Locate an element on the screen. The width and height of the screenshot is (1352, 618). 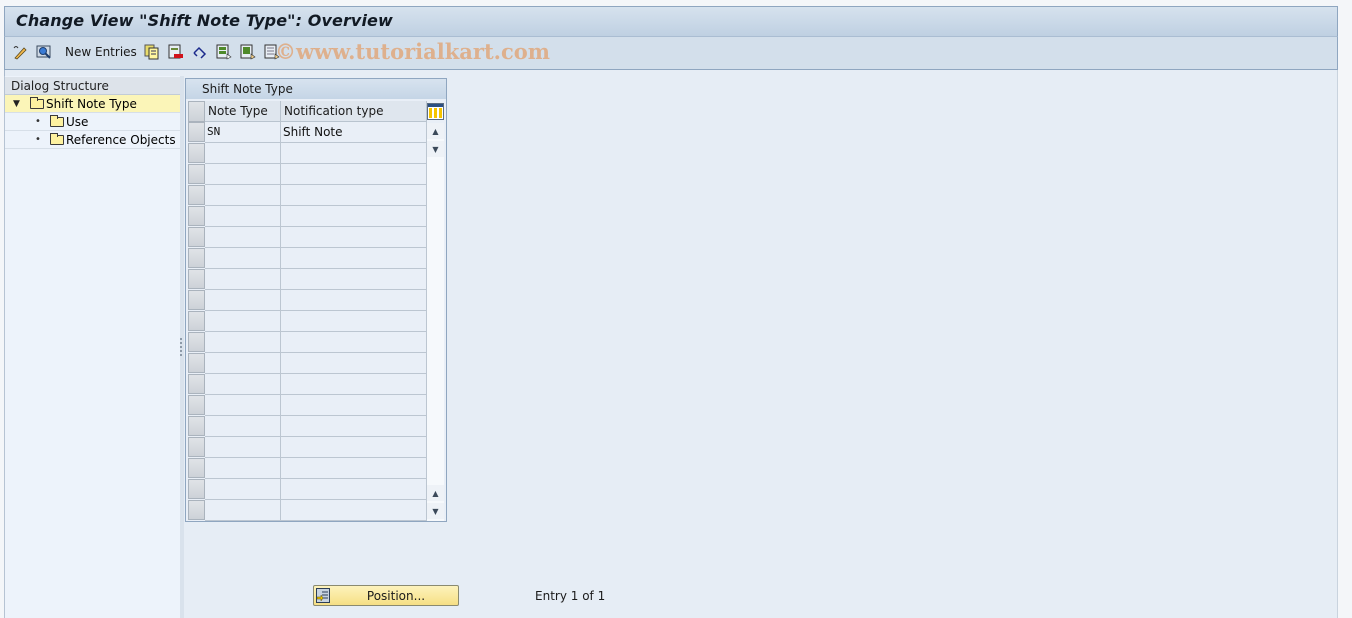
column-header-notification-type: Notification type is located at coordinates (354, 111).